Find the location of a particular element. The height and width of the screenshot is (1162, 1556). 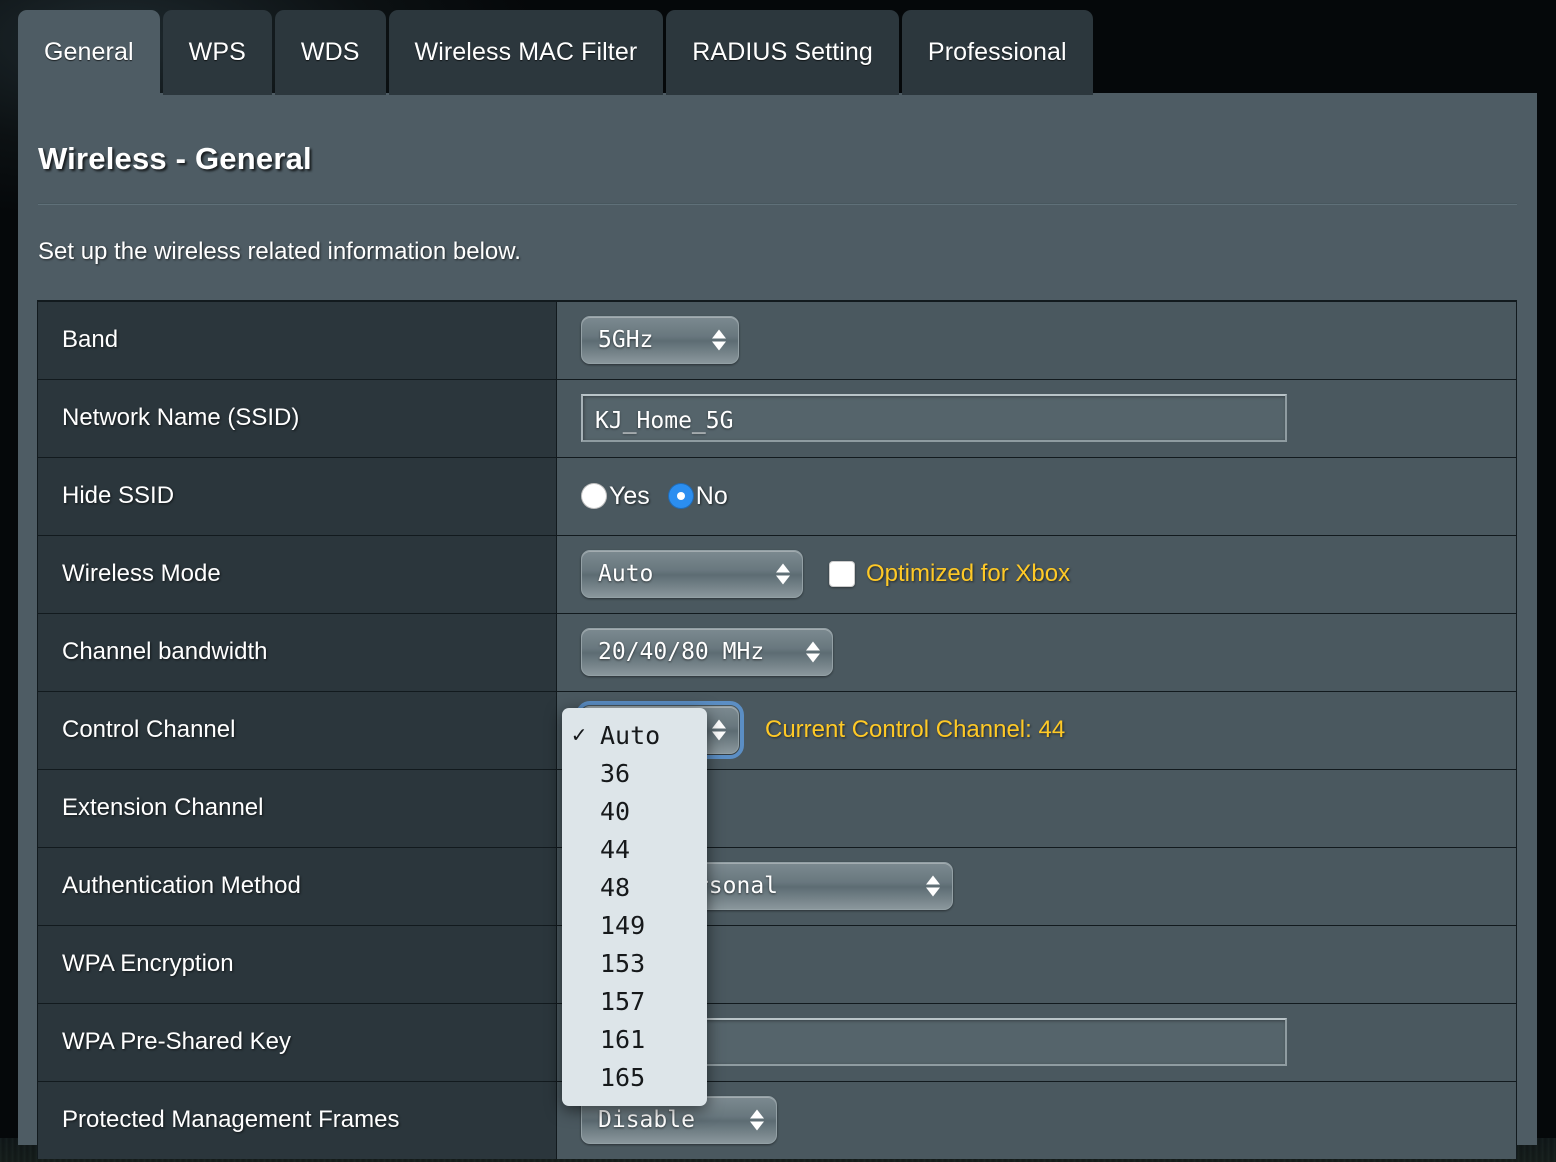

tab-general-label: General is located at coordinates (89, 52).